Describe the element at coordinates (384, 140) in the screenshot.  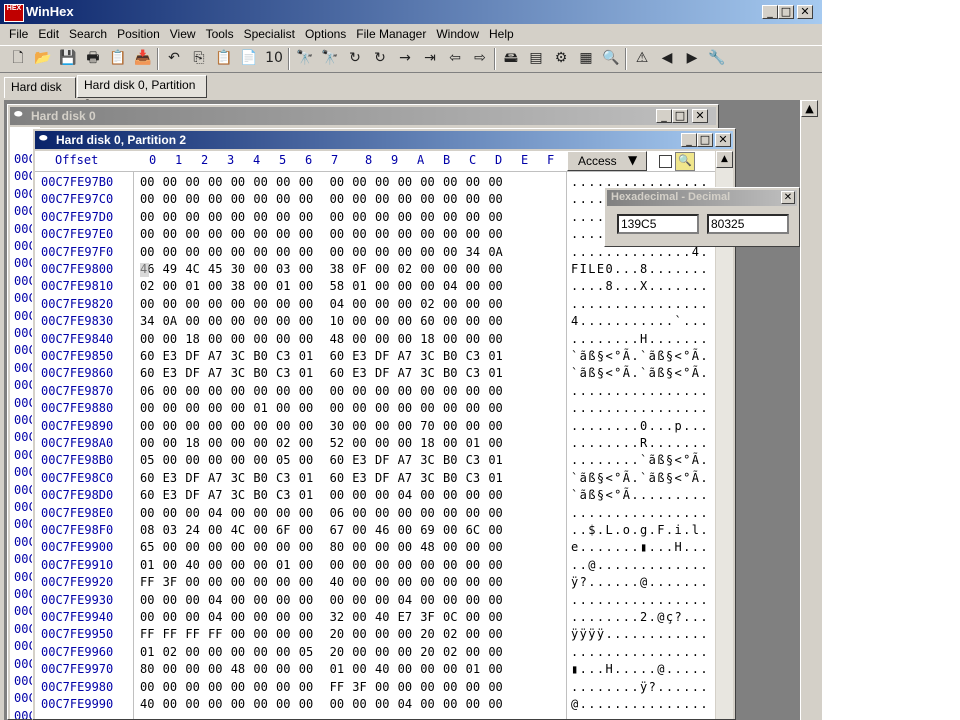
I see `child-title-bar: ⬬ Hard disk 0, Partition 2 _ □ ✕` at that location.